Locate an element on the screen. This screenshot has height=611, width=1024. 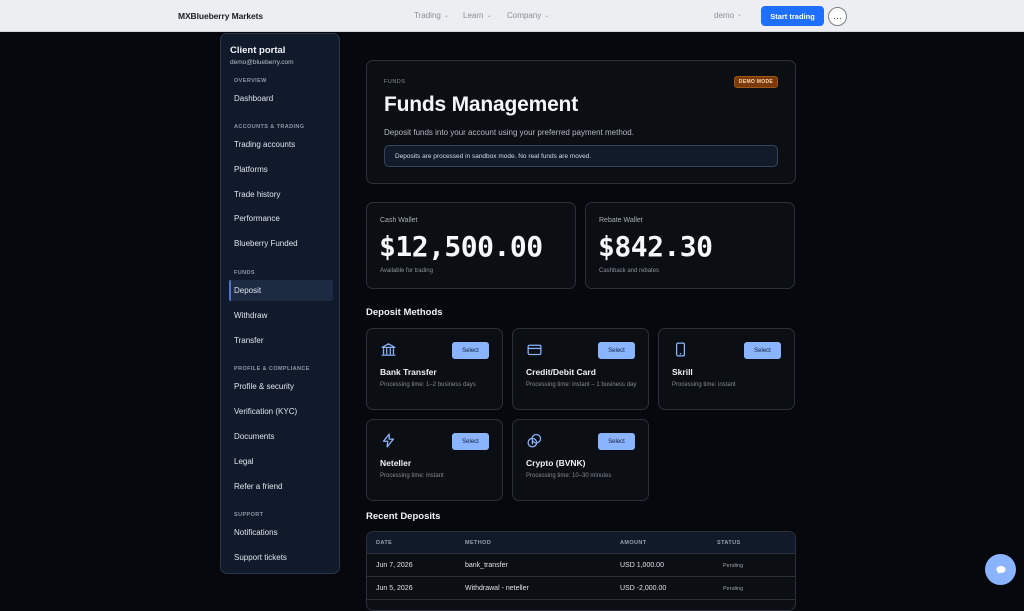
method-name: Crypto (BVNK) is located at coordinates (556, 463).